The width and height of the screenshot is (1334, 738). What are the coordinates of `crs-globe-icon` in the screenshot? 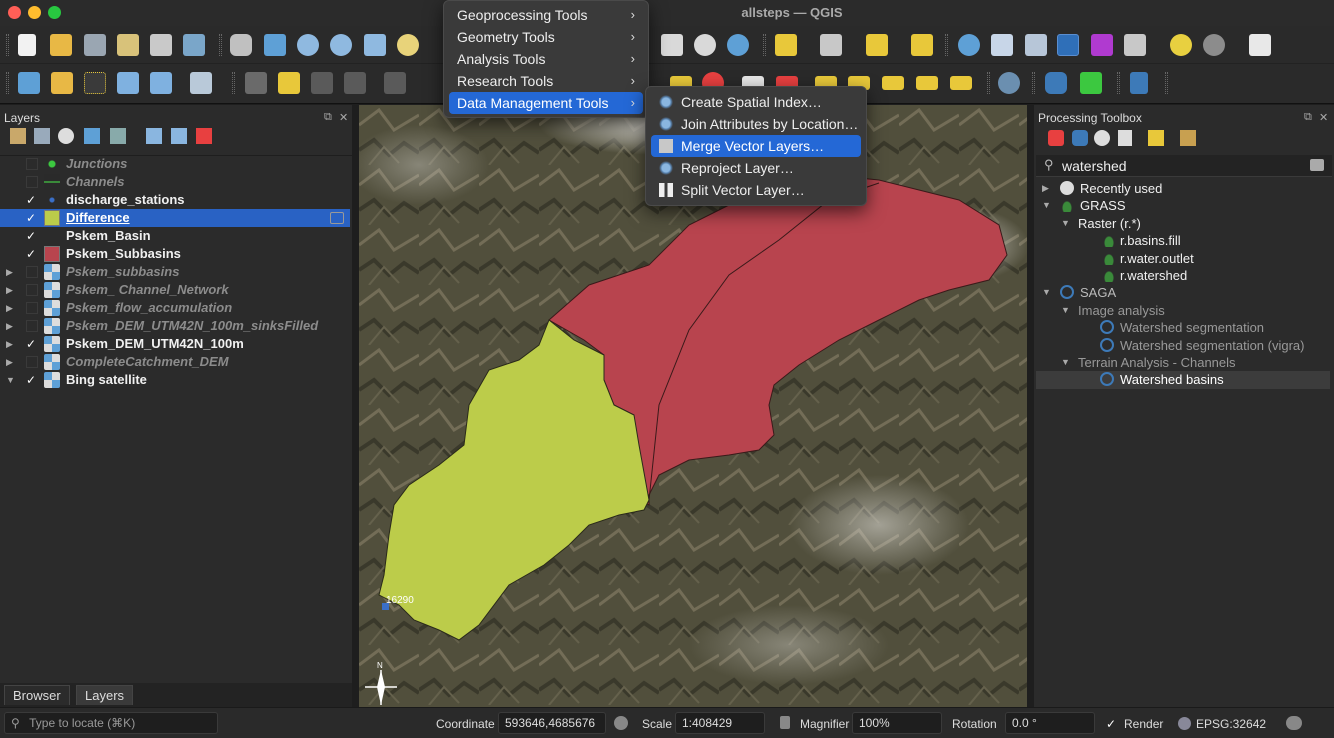 It's located at (1184, 723).